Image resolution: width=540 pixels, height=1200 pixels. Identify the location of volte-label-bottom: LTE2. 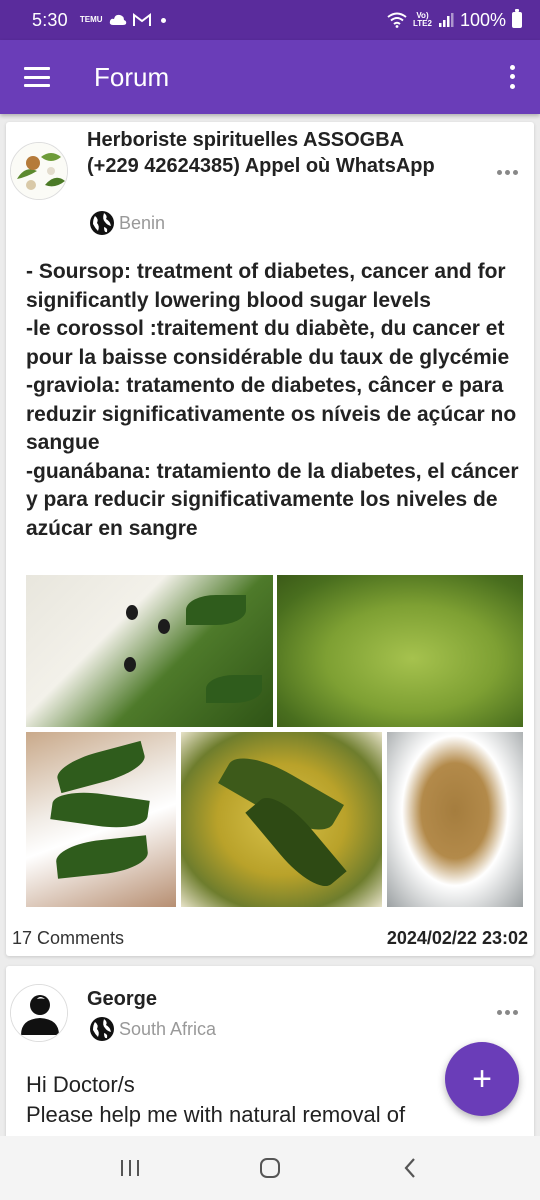
(422, 23).